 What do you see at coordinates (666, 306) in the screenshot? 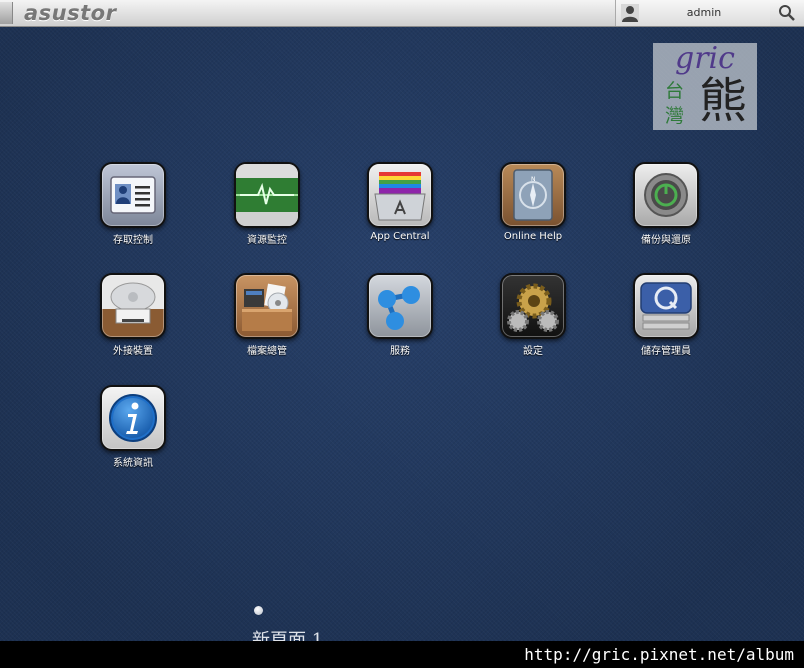
I see `storage-manager-icon` at bounding box center [666, 306].